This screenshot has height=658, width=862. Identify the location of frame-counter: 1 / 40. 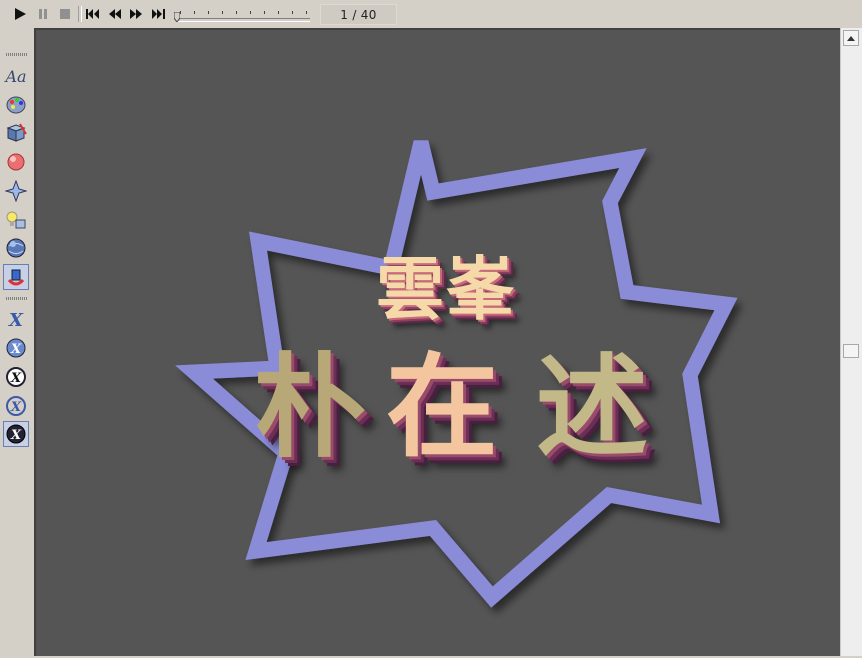
(358, 14).